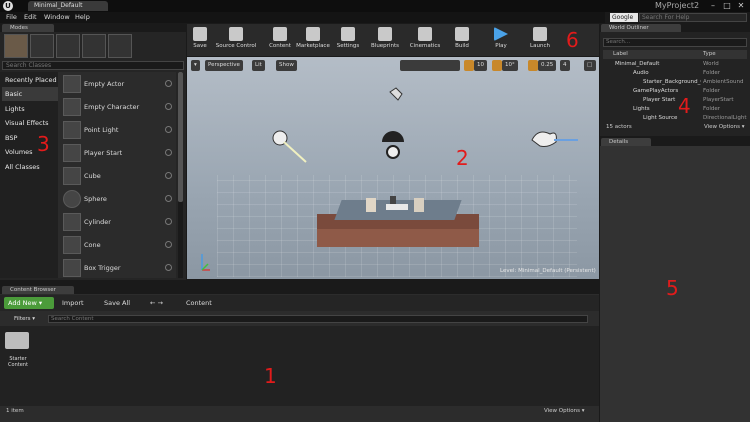 The image size is (750, 422). I want to click on details-tab: Details, so click(626, 142).